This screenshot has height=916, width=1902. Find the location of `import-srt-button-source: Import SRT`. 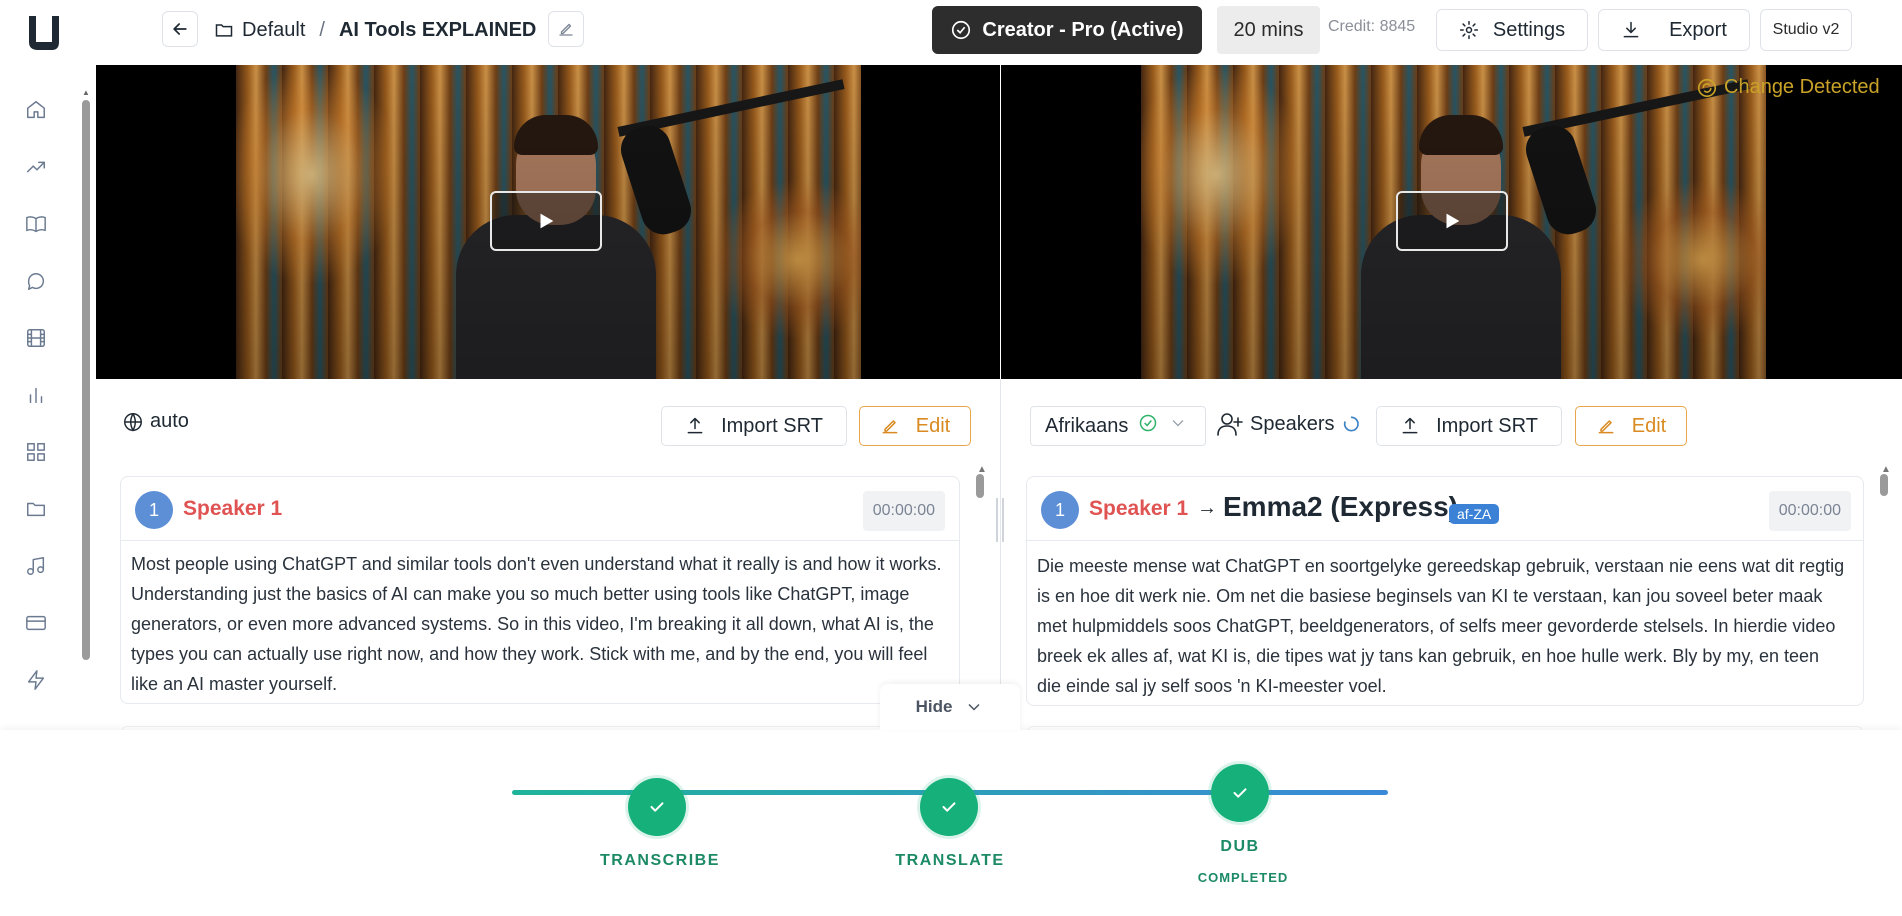

import-srt-button-source: Import SRT is located at coordinates (754, 426).